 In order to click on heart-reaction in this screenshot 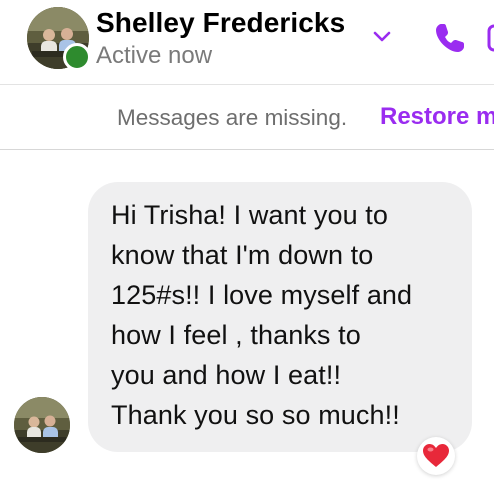, I will do `click(436, 456)`.